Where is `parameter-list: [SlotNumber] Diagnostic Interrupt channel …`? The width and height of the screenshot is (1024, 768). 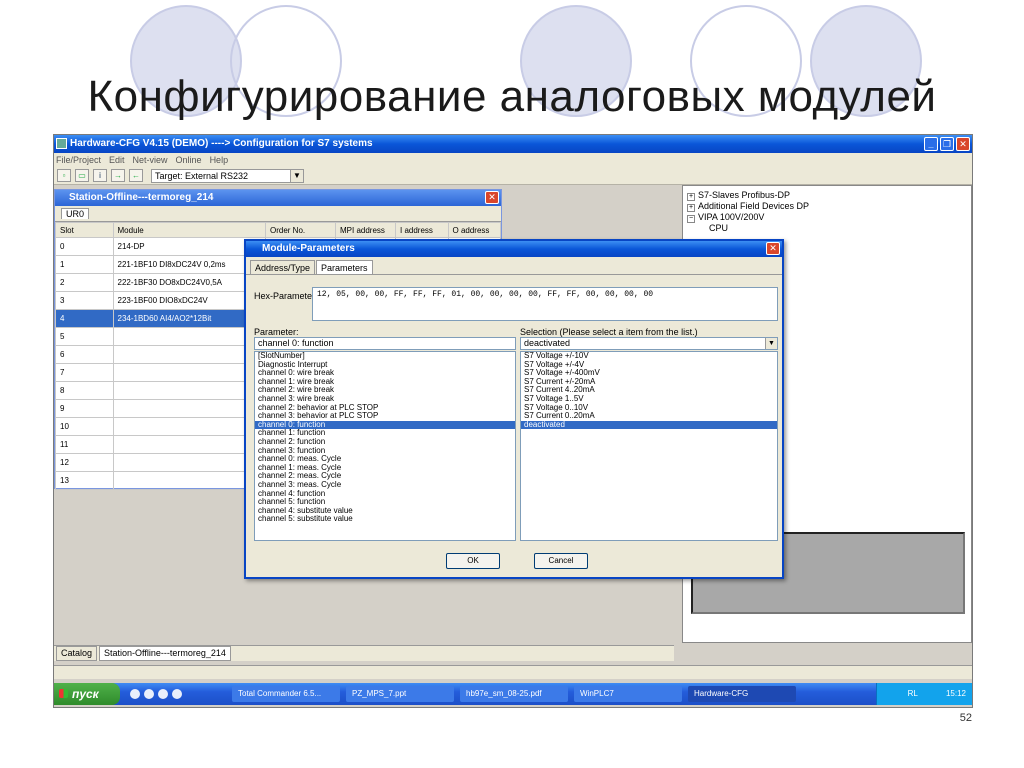 parameter-list: [SlotNumber] Diagnostic Interrupt channel … is located at coordinates (385, 446).